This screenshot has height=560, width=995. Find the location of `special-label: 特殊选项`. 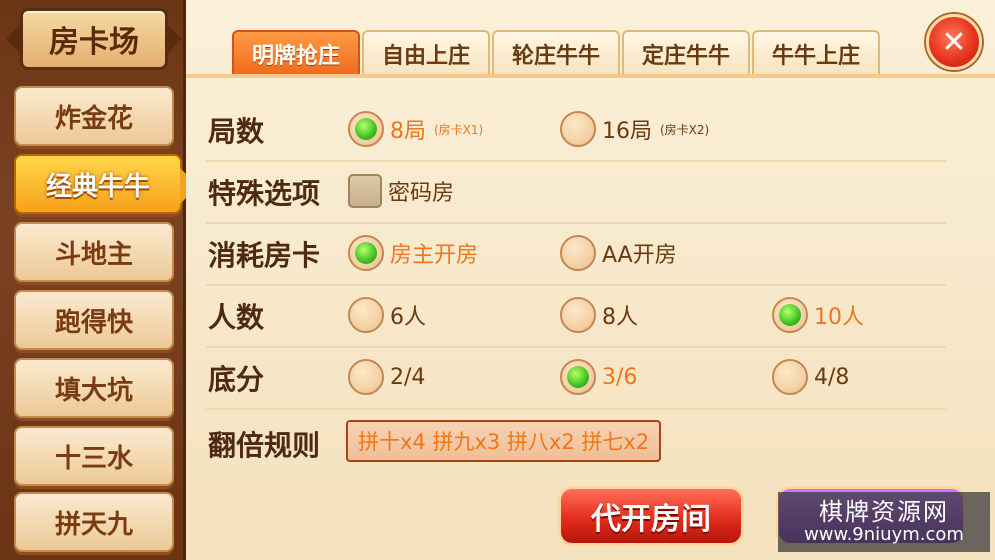

special-label: 特殊选项 is located at coordinates (264, 193).